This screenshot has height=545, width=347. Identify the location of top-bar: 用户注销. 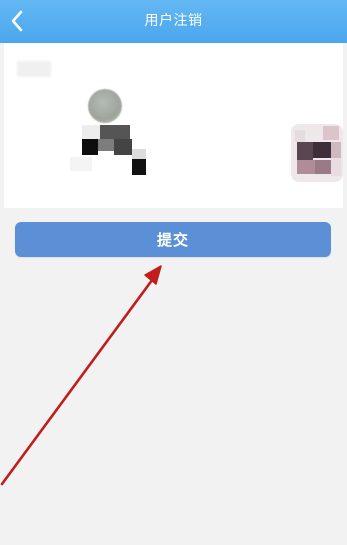
(173, 21).